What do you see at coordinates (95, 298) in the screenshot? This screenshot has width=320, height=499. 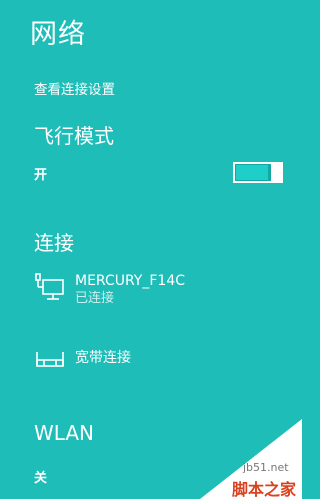 I see `network-status: 已连接` at bounding box center [95, 298].